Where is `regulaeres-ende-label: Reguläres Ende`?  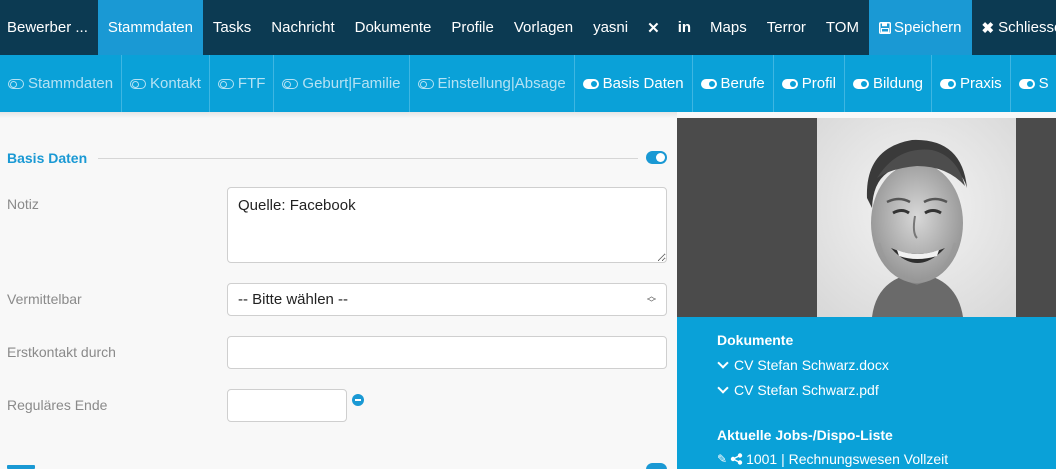 regulaeres-ende-label: Reguläres Ende is located at coordinates (57, 405).